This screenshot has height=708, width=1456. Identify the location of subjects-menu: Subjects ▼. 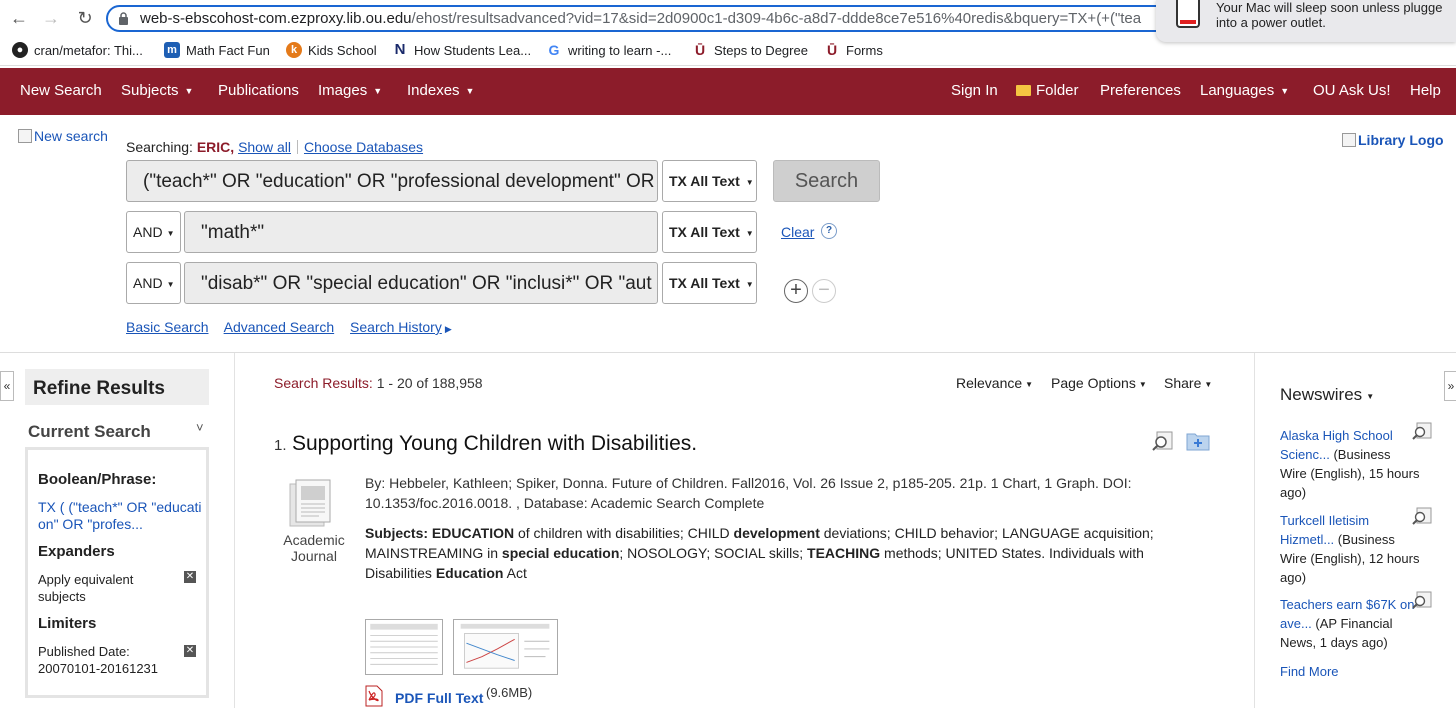
(157, 90).